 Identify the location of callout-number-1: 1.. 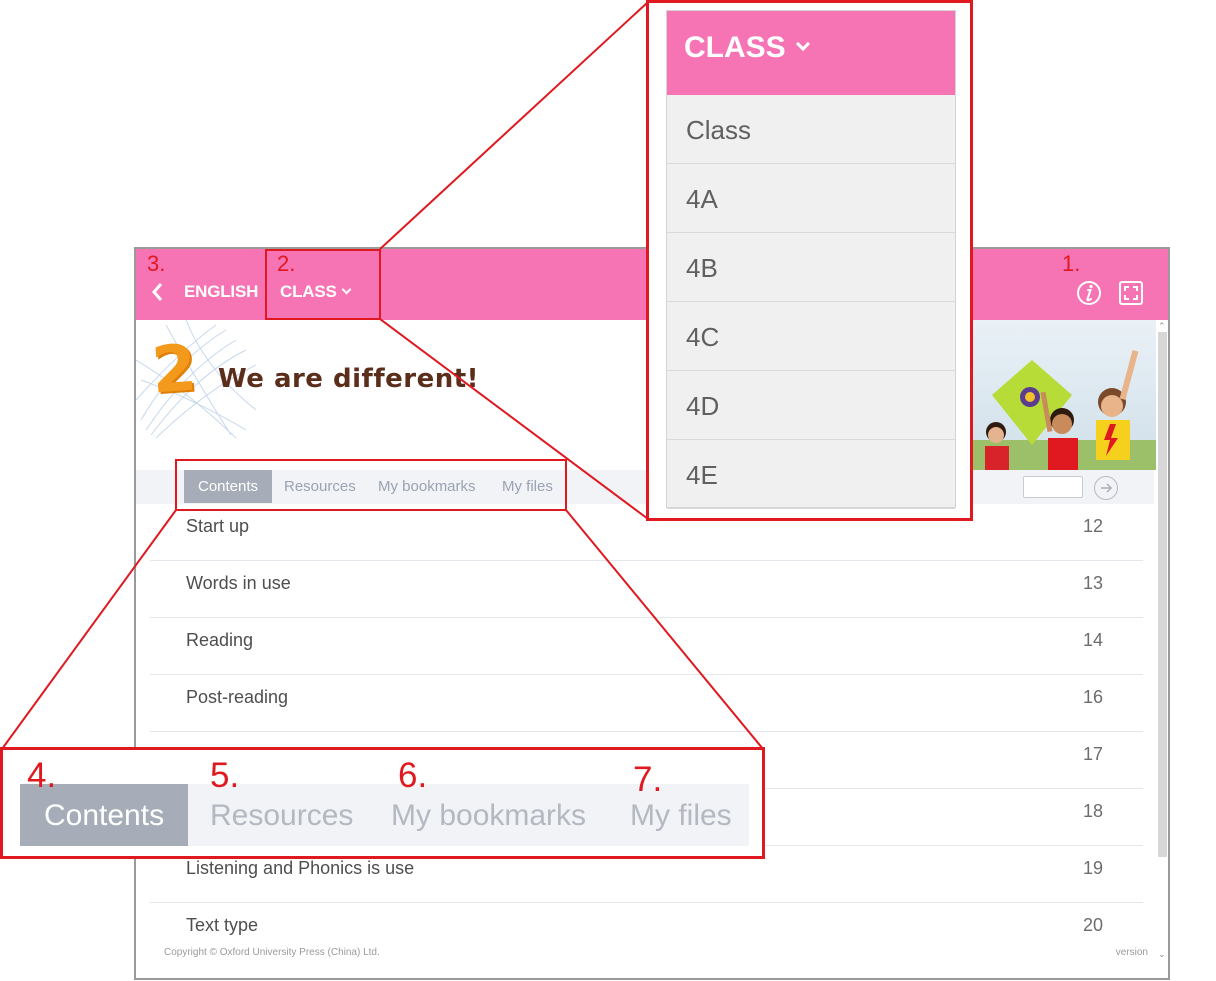
(1071, 263).